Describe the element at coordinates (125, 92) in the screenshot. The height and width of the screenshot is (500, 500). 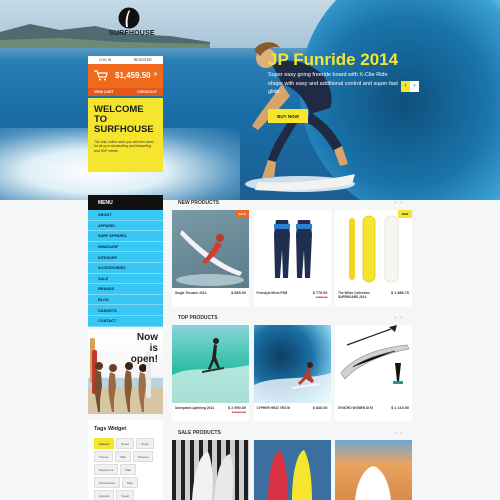
I see `cart-actions: VIEW CART CHECKOUT` at that location.